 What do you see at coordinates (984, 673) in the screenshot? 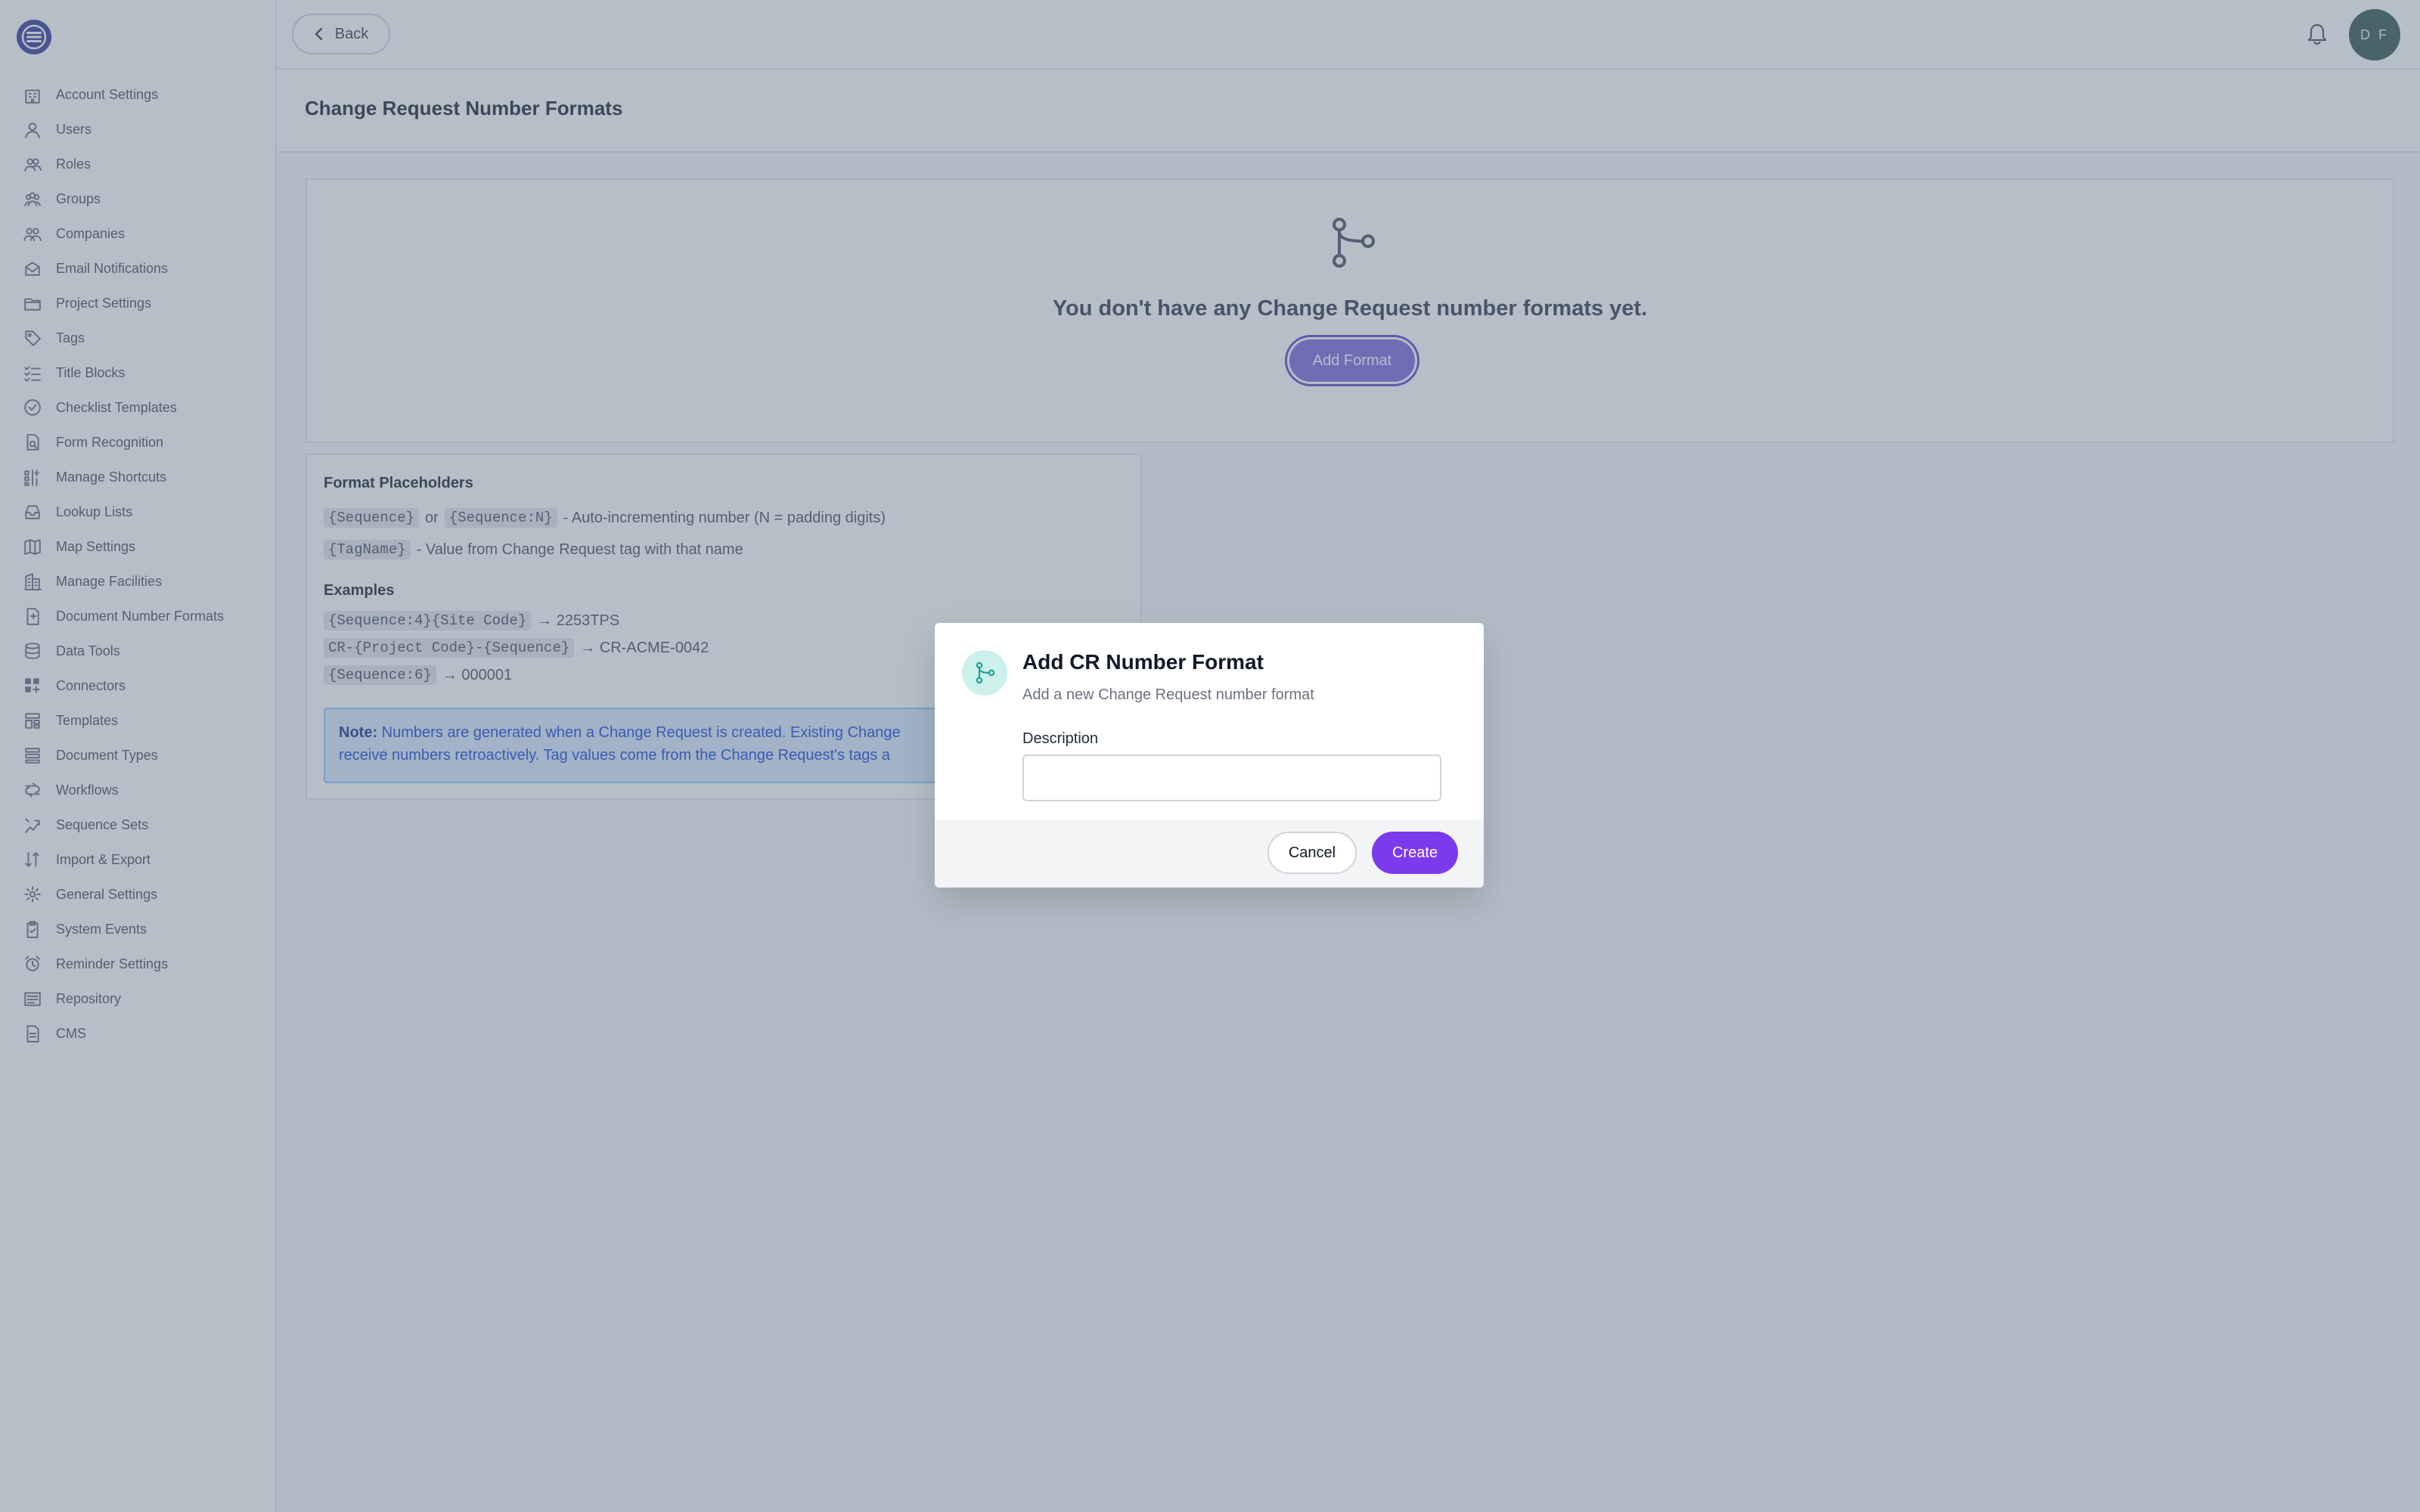
I see `branch-icon` at bounding box center [984, 673].